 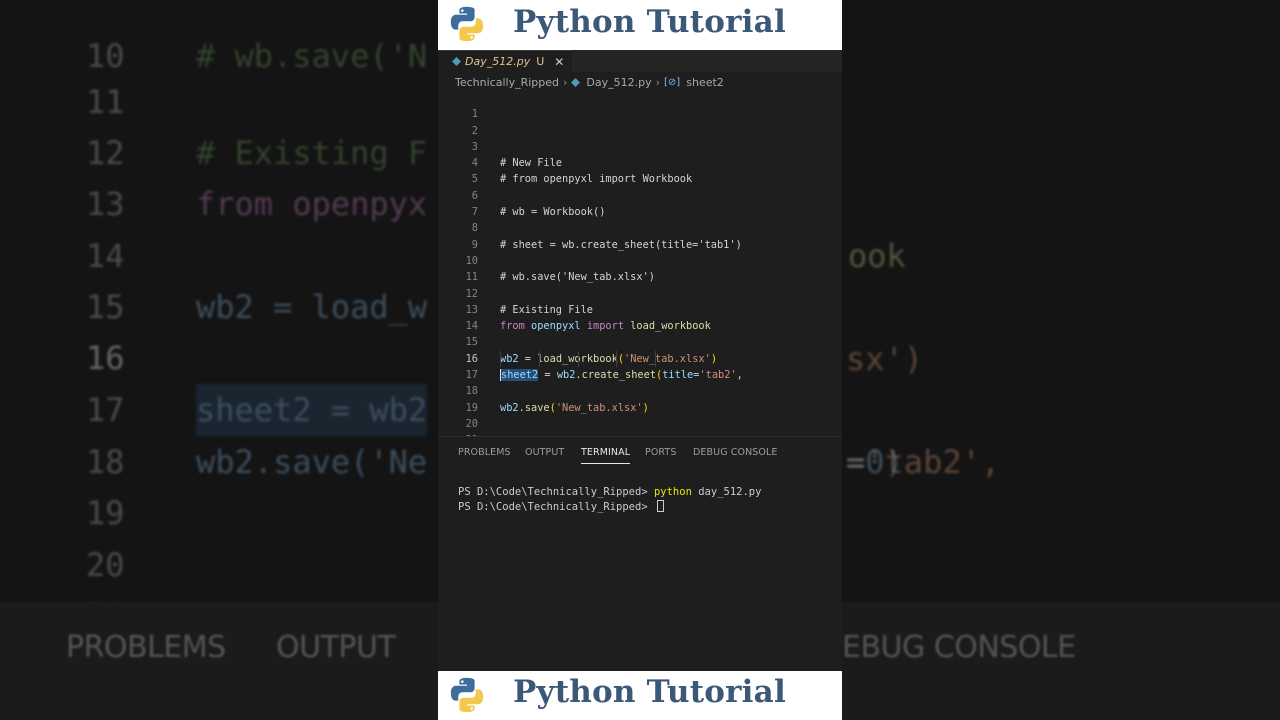 I want to click on code-line: 20, so click(x=640, y=415).